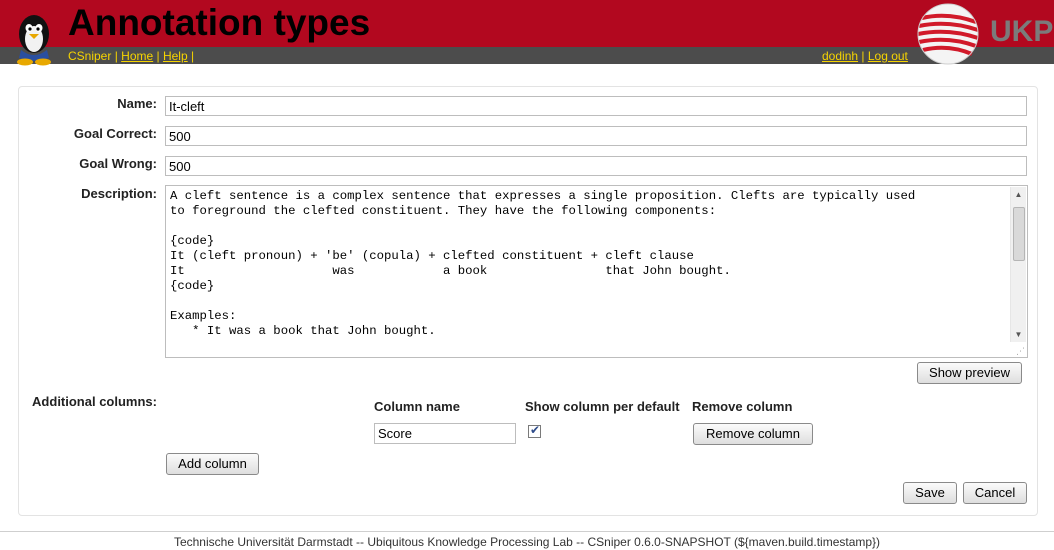  What do you see at coordinates (1018, 334) in the screenshot?
I see `triangle-down-icon: ▼` at bounding box center [1018, 334].